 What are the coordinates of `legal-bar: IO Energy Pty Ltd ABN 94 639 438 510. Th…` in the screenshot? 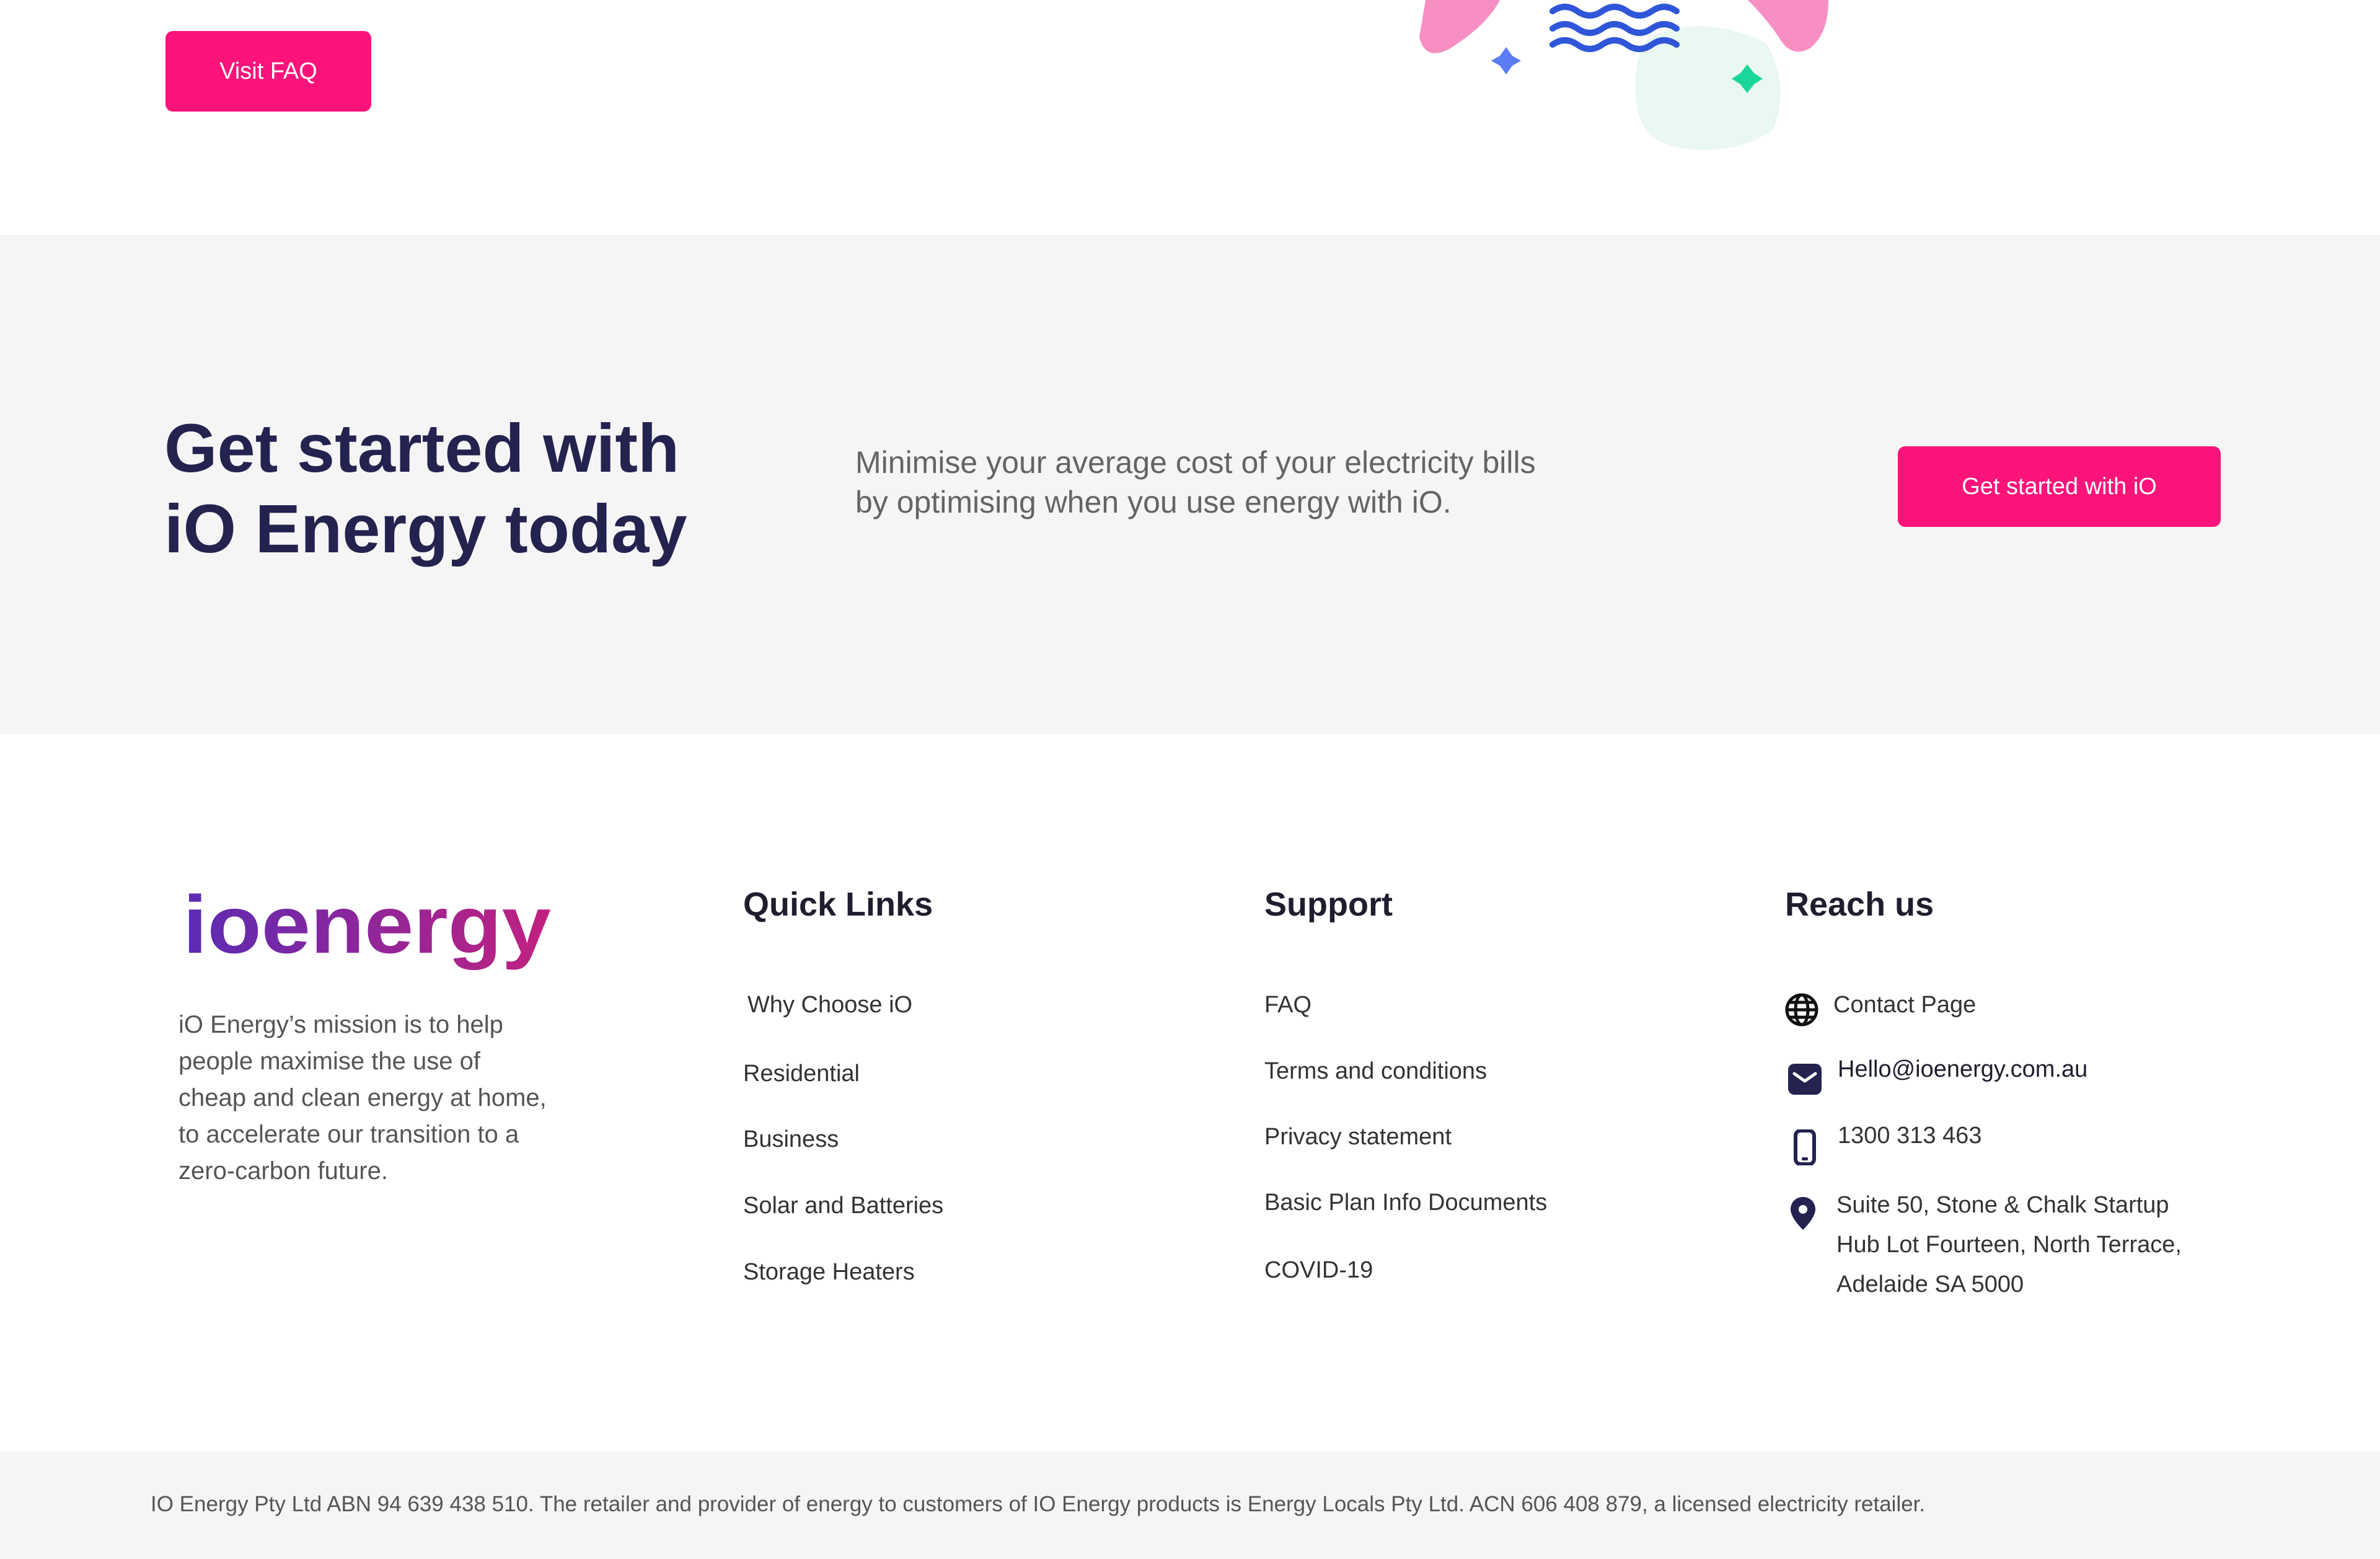 It's located at (1190, 1505).